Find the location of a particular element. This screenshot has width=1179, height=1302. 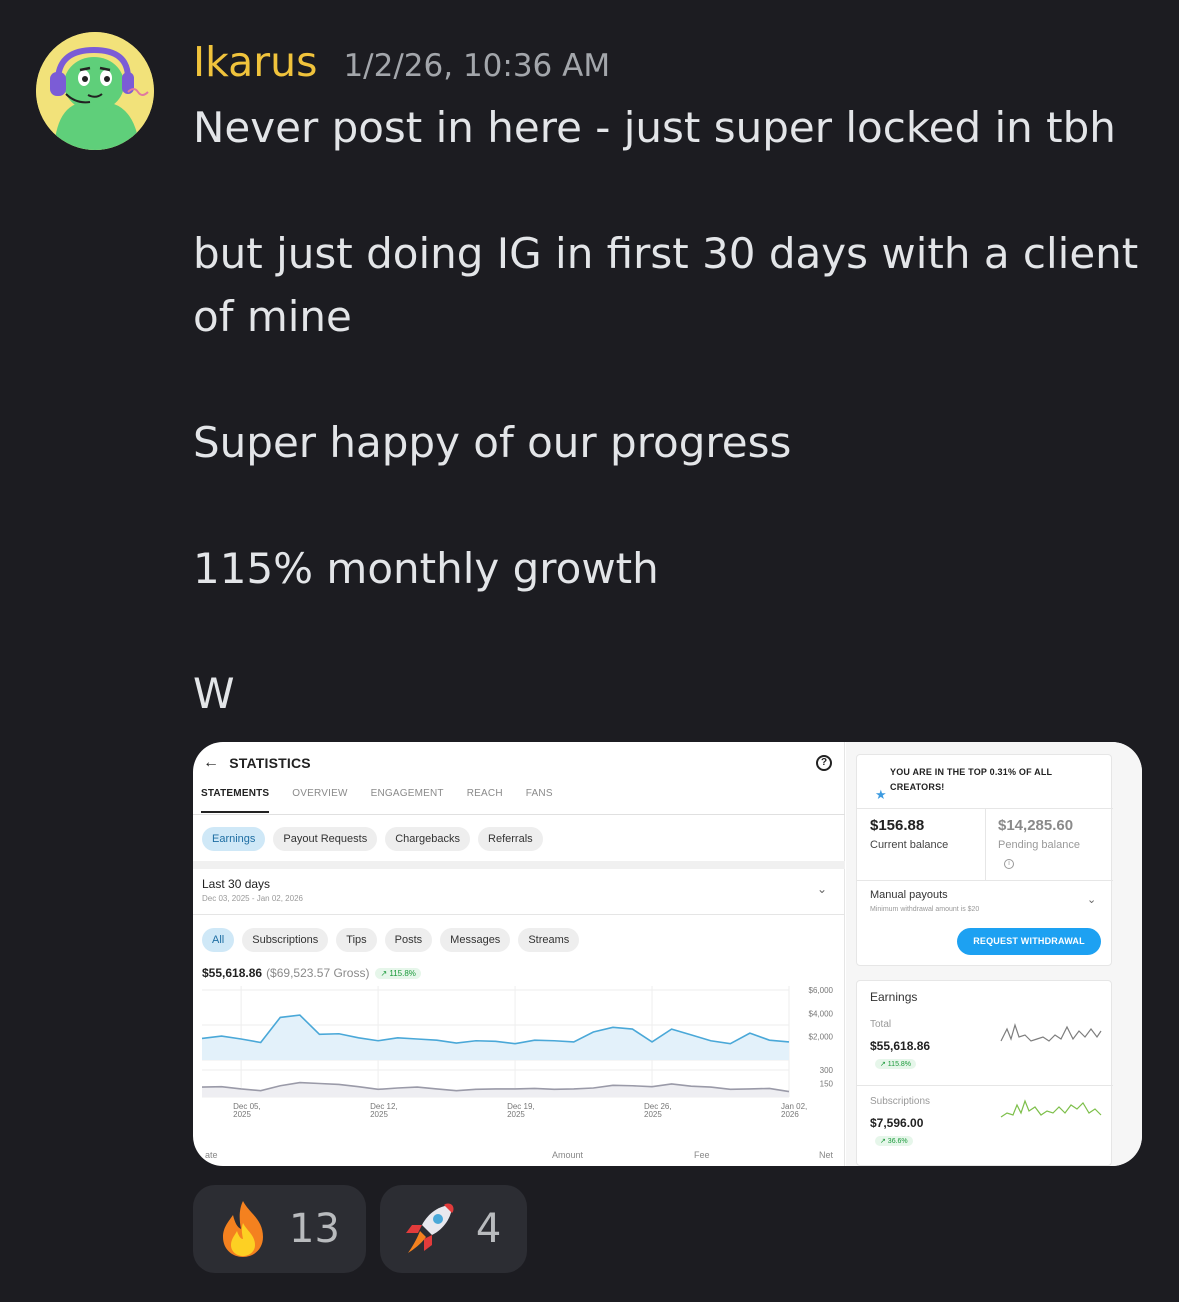

y-tick-label: $4,000 is located at coordinates (821, 1013).